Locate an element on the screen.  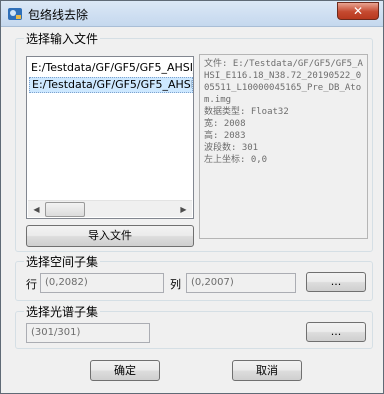
row-label: 行 is located at coordinates (31, 284).